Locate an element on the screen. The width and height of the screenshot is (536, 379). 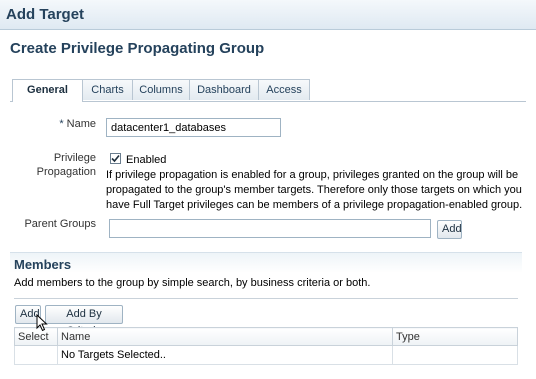
parent-groups-field is located at coordinates (270, 228).